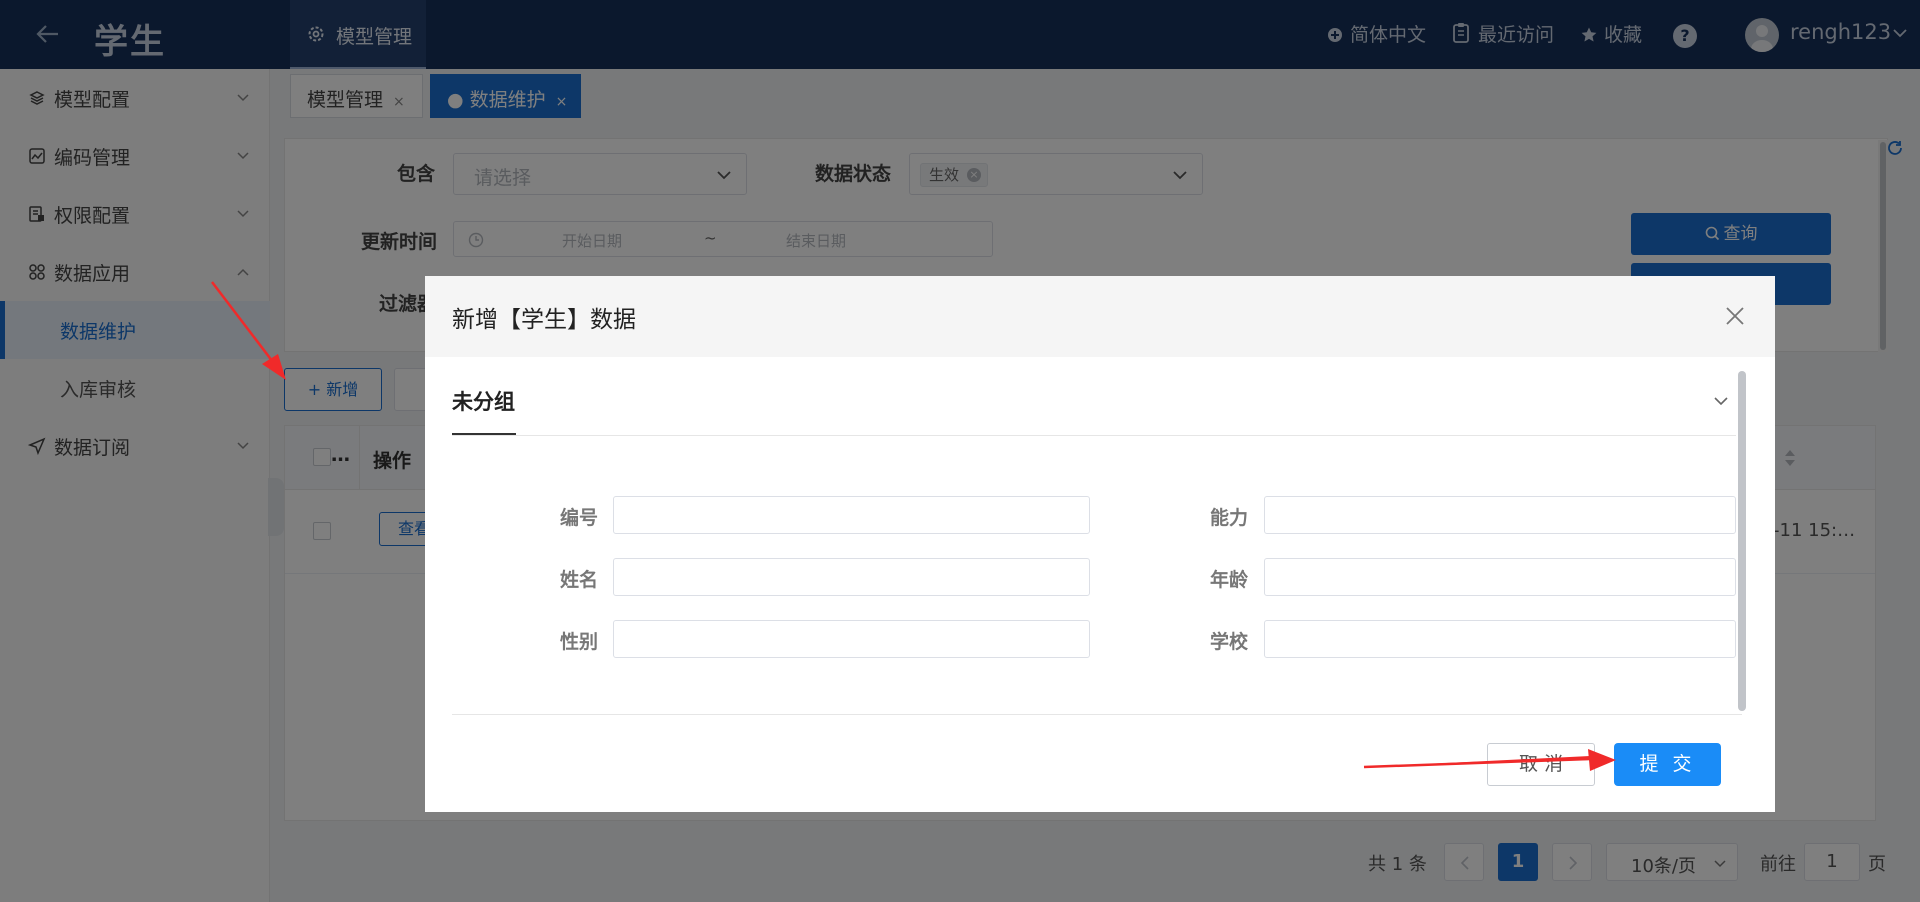 The width and height of the screenshot is (1920, 902). Describe the element at coordinates (1541, 764) in the screenshot. I see `cancel-button: 取 消` at that location.